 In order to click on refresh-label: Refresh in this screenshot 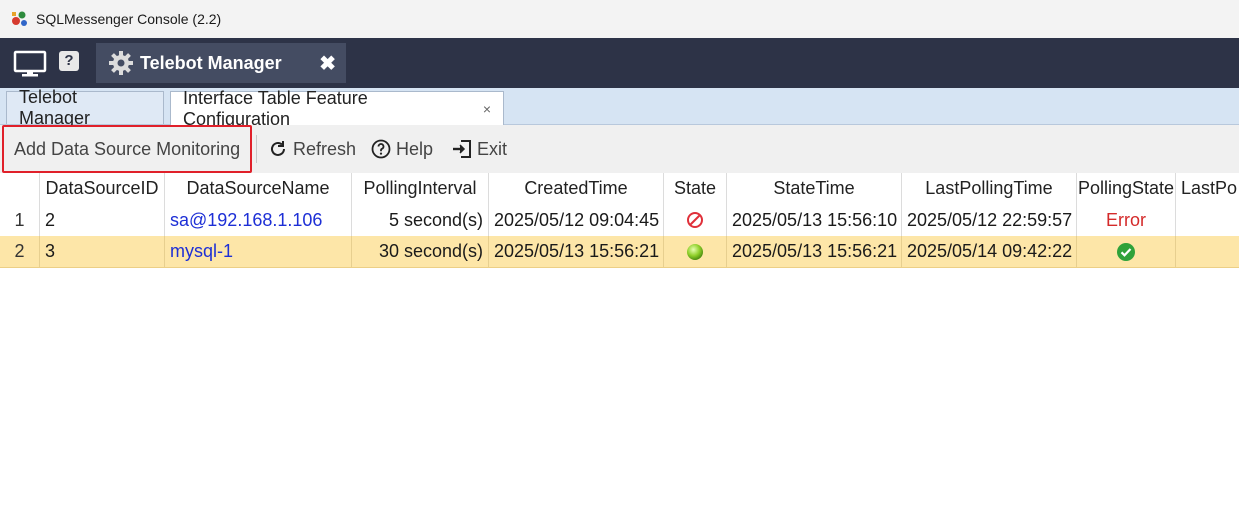, I will do `click(325, 148)`.